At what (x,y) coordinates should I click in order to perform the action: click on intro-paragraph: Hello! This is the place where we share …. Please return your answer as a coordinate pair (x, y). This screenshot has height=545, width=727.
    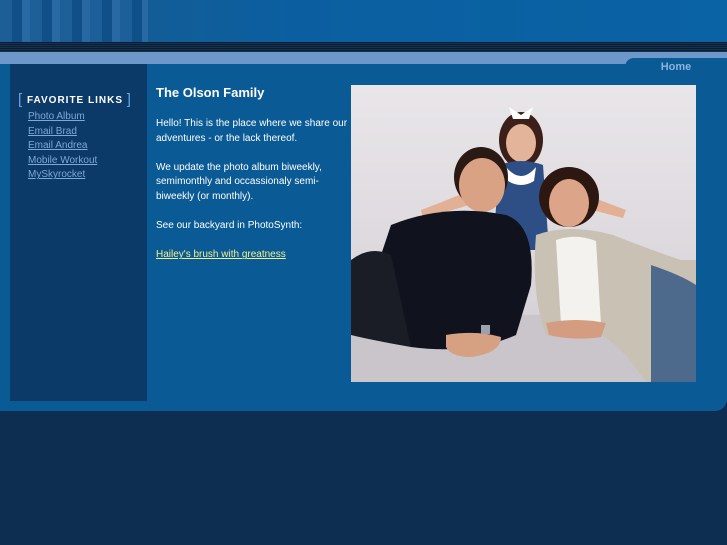
    Looking at the image, I should click on (252, 131).